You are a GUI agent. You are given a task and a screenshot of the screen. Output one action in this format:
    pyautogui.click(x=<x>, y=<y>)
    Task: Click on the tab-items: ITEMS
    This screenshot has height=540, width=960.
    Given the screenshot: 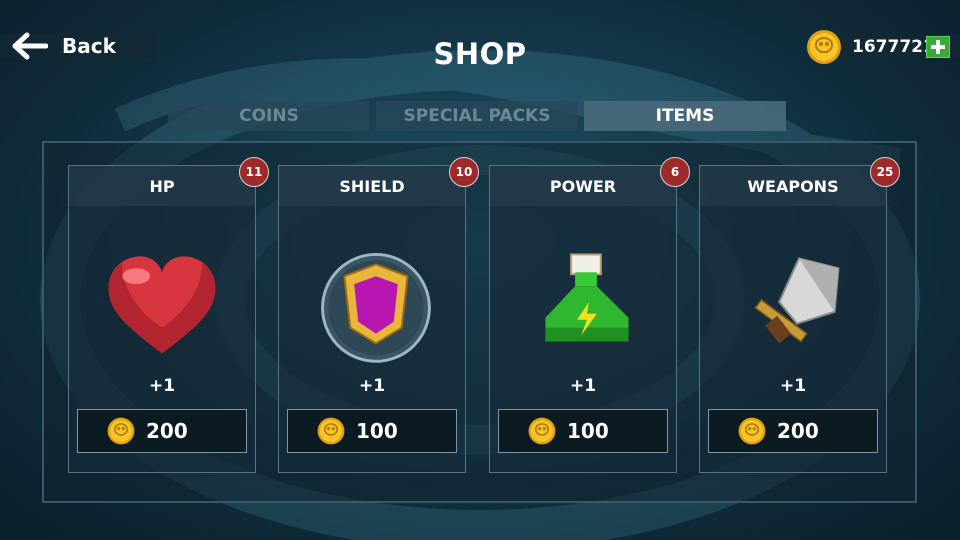 What is the action you would take?
    pyautogui.click(x=685, y=116)
    